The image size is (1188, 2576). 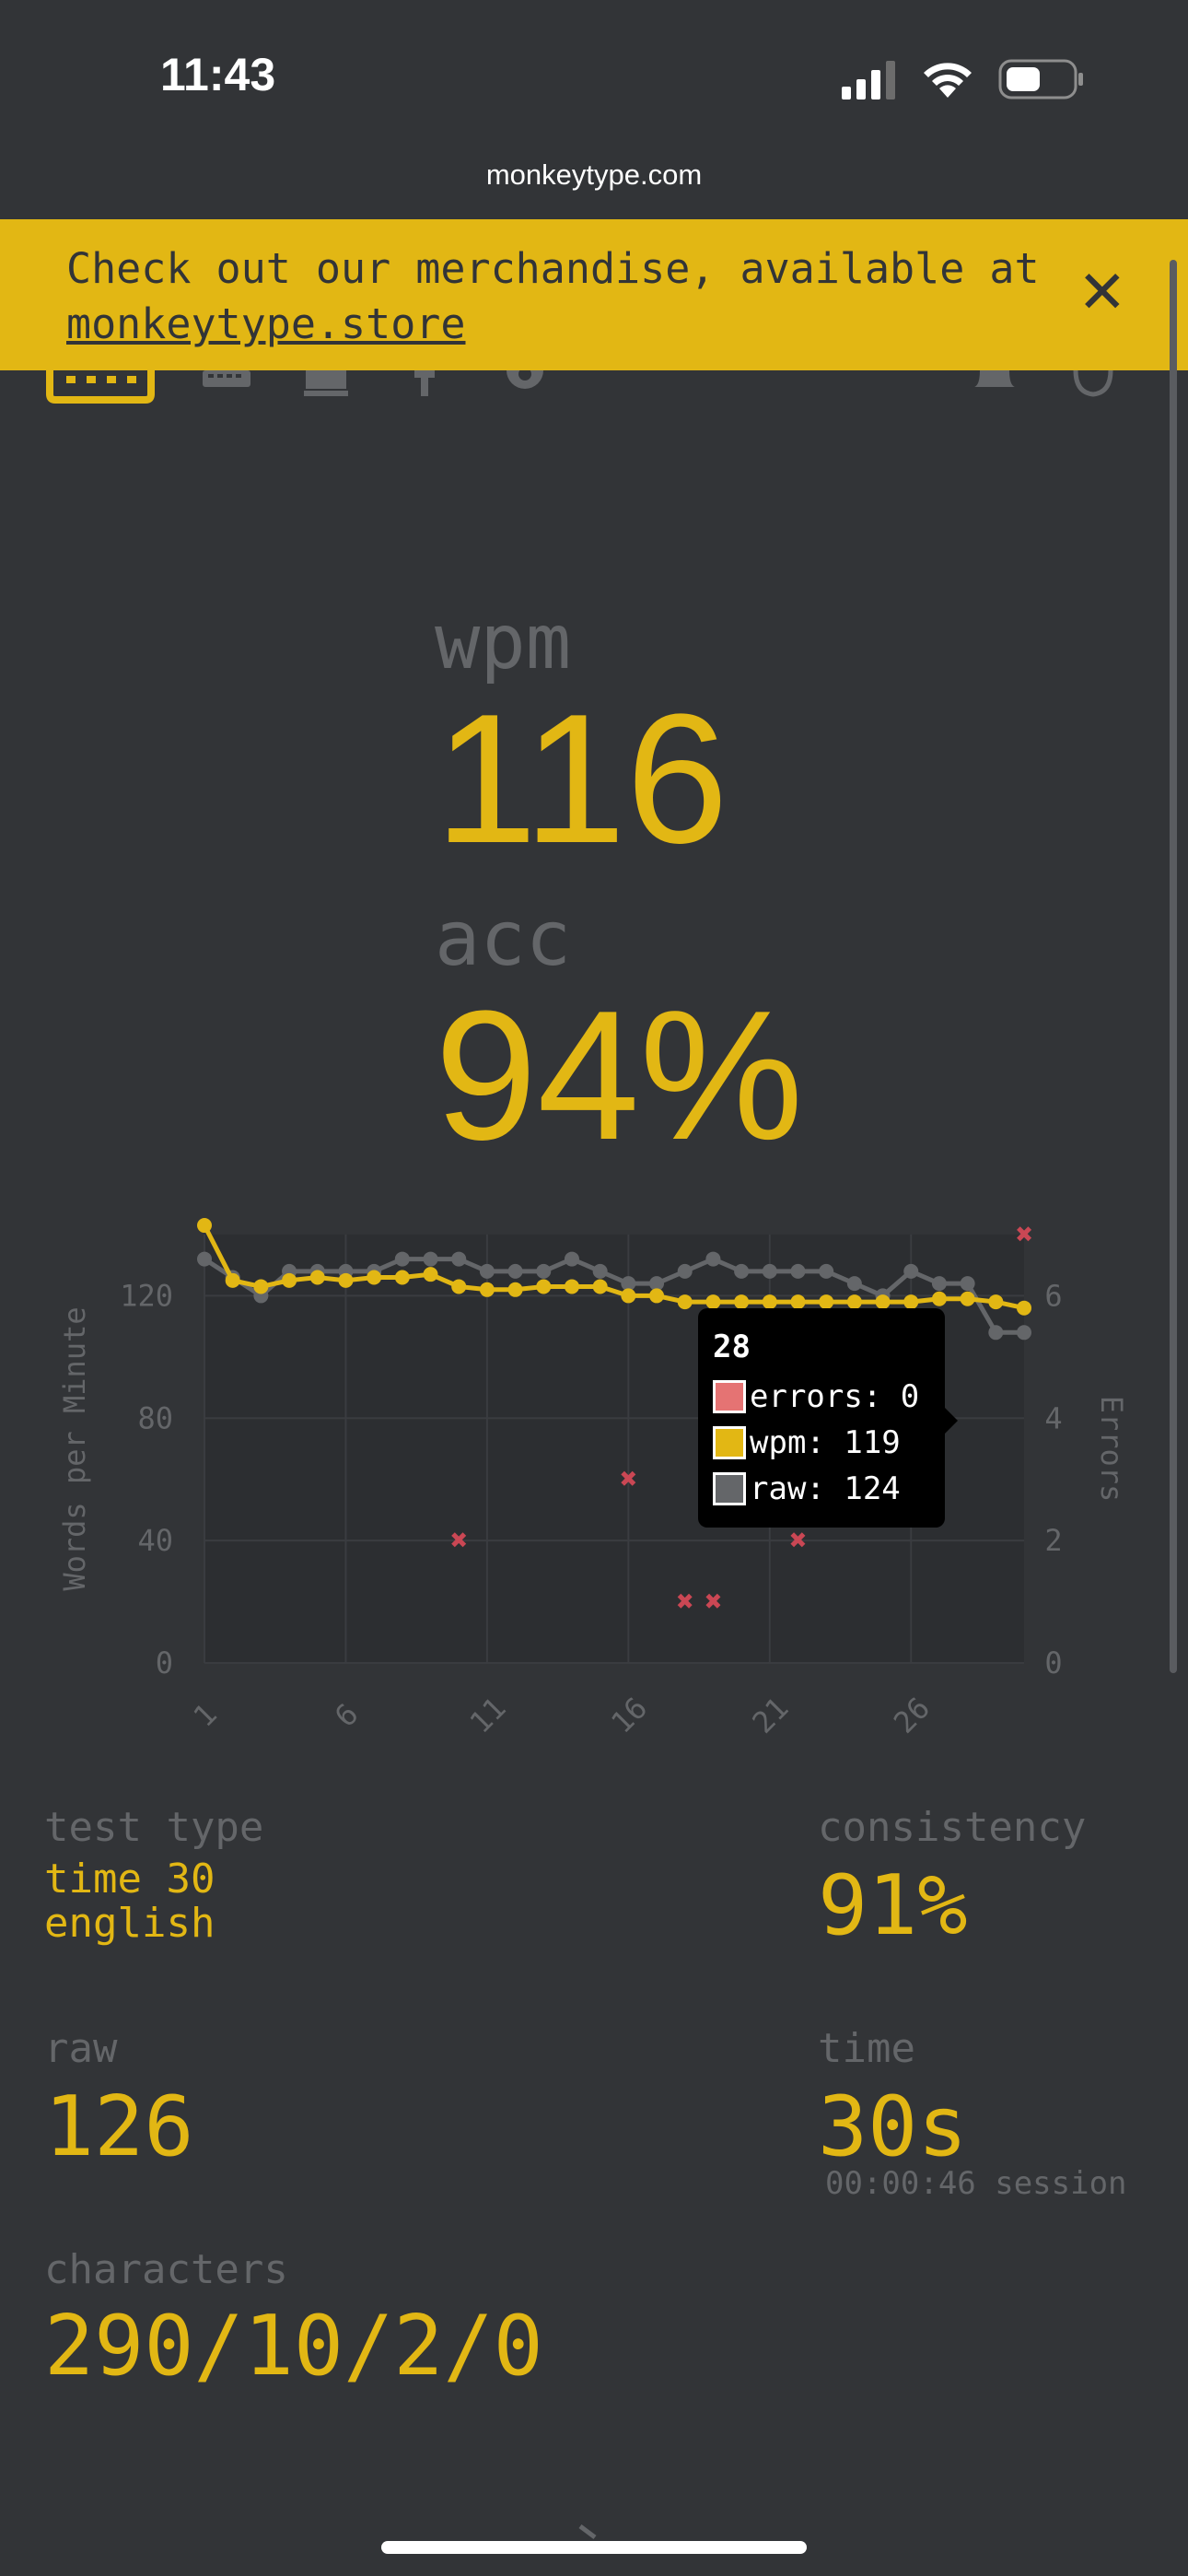 I want to click on tooltip-errors-row: errors: 0, so click(x=816, y=1396).